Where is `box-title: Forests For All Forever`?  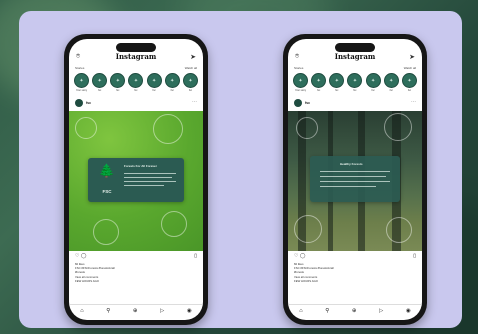 box-title: Forests For All Forever is located at coordinates (140, 166).